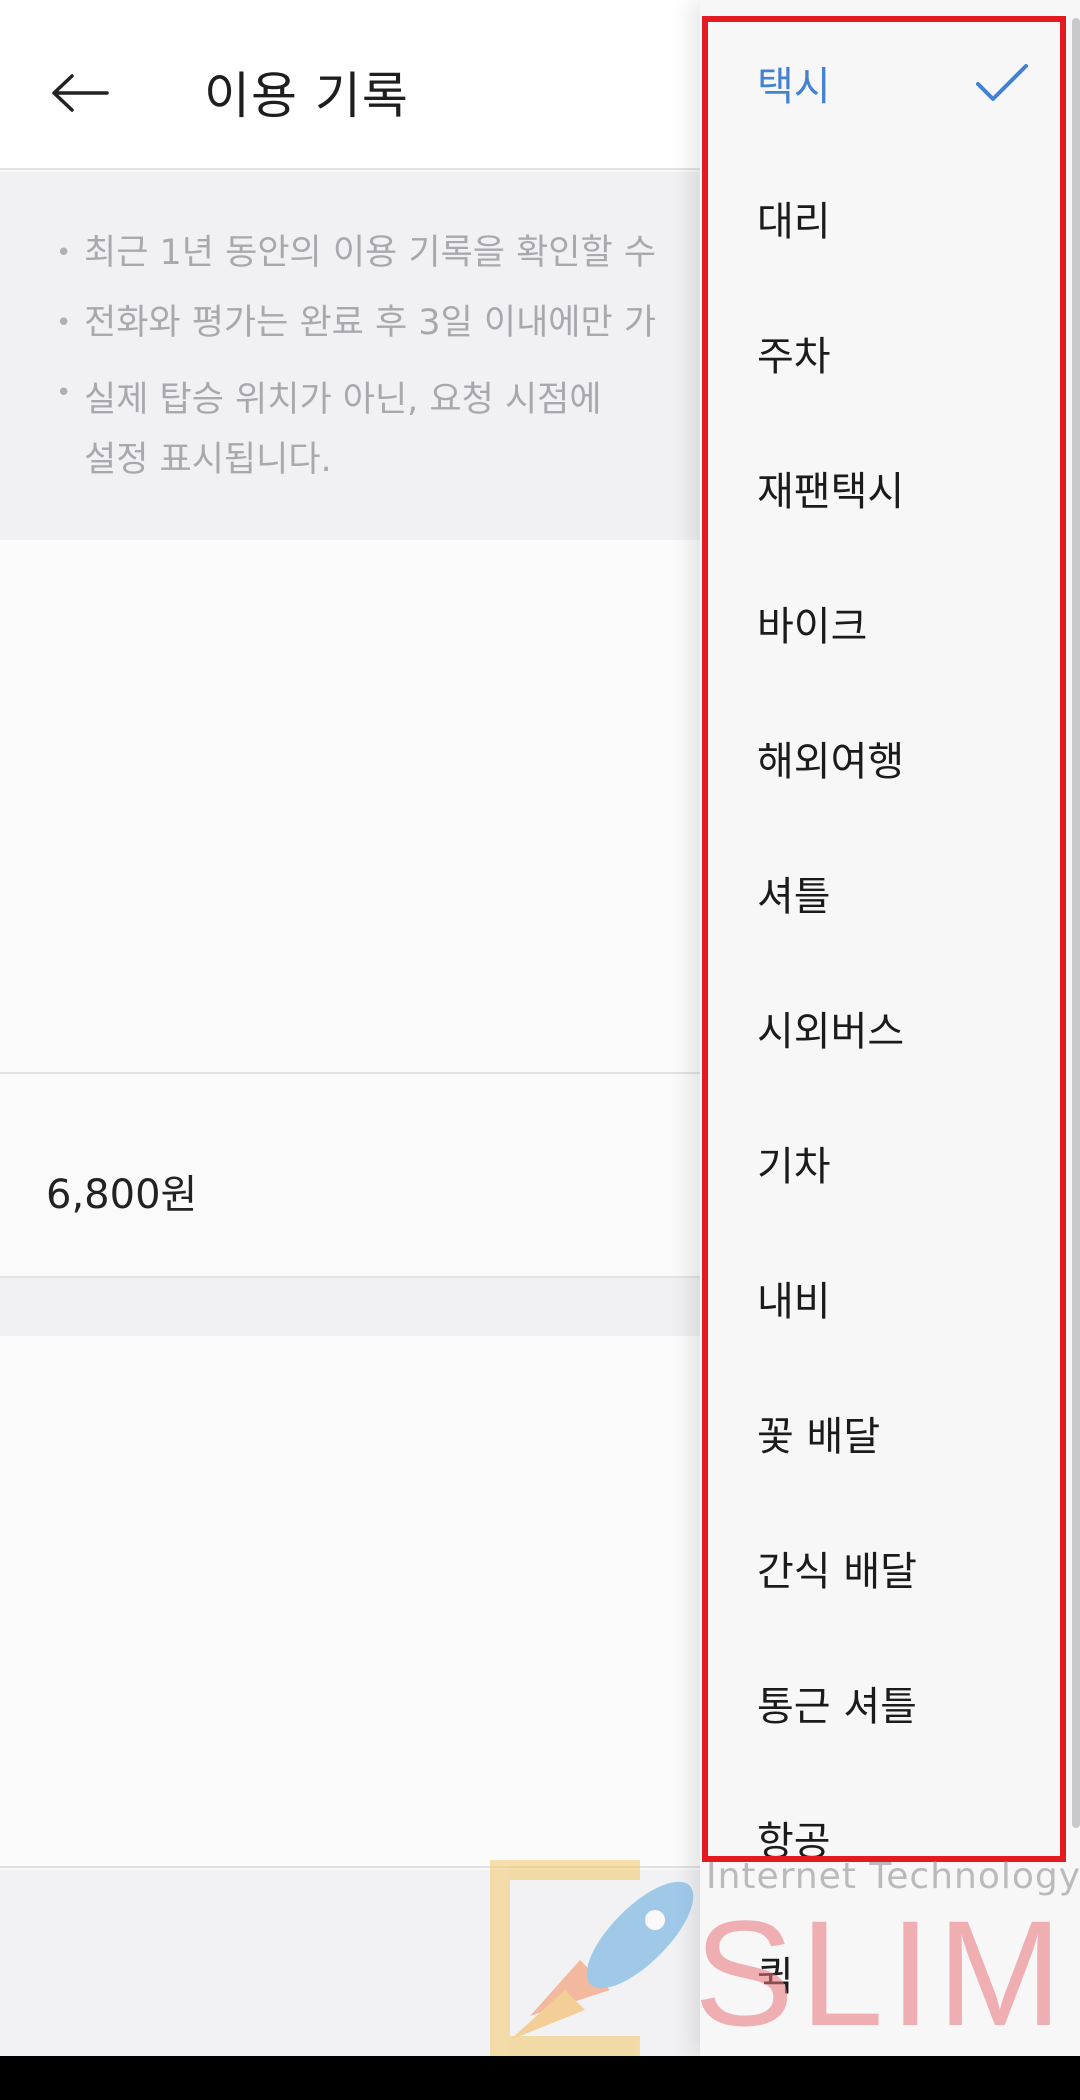 This screenshot has height=2100, width=1080. Describe the element at coordinates (881, 1973) in the screenshot. I see `watermark-brand: SLIM` at that location.